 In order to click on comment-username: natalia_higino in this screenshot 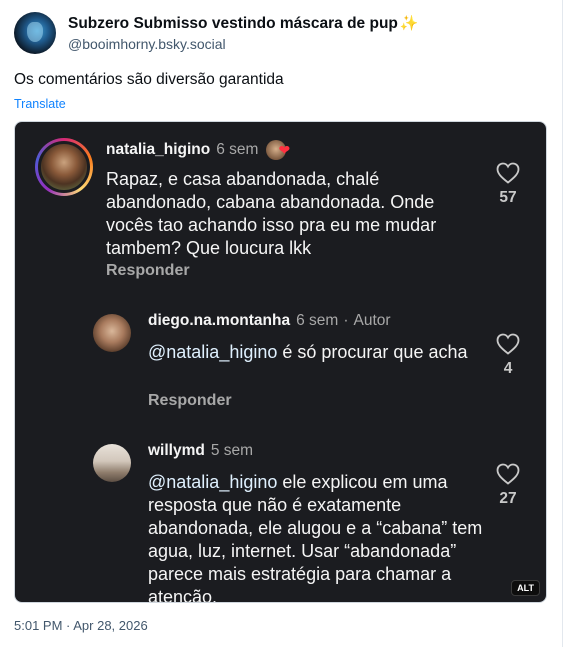, I will do `click(158, 149)`.